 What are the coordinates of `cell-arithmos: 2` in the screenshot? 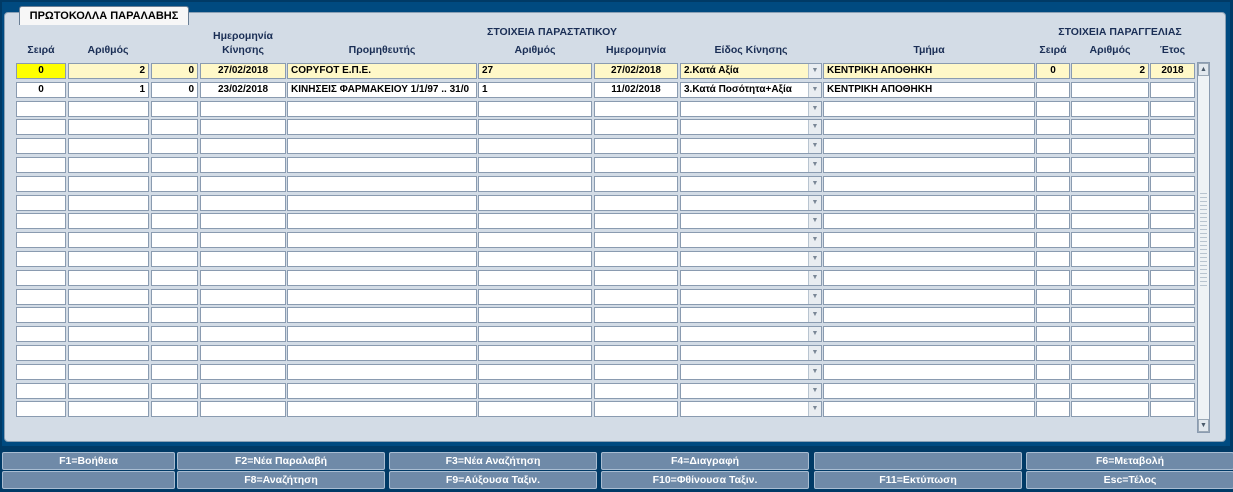 It's located at (108, 71).